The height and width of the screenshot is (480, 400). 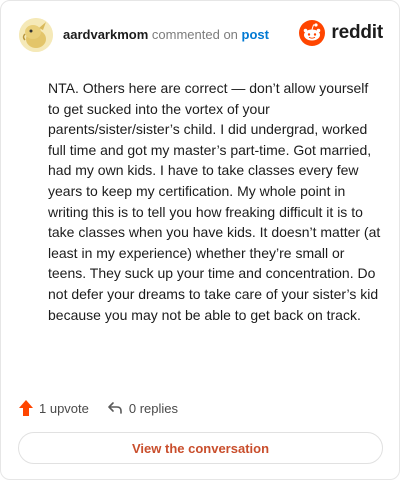 I want to click on post-link: post, so click(x=255, y=34).